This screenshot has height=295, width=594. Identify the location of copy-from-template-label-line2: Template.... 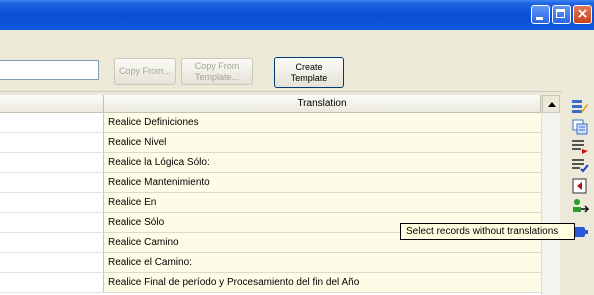
(217, 76).